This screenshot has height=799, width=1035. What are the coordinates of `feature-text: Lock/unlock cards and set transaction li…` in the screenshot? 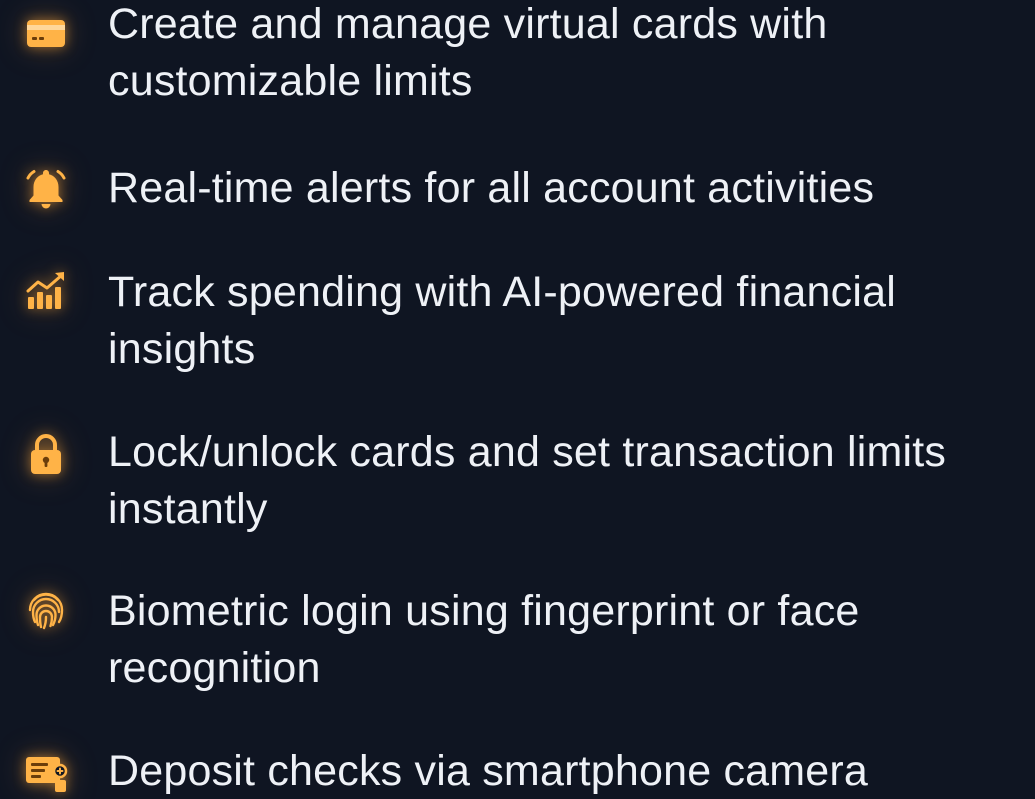 It's located at (527, 480).